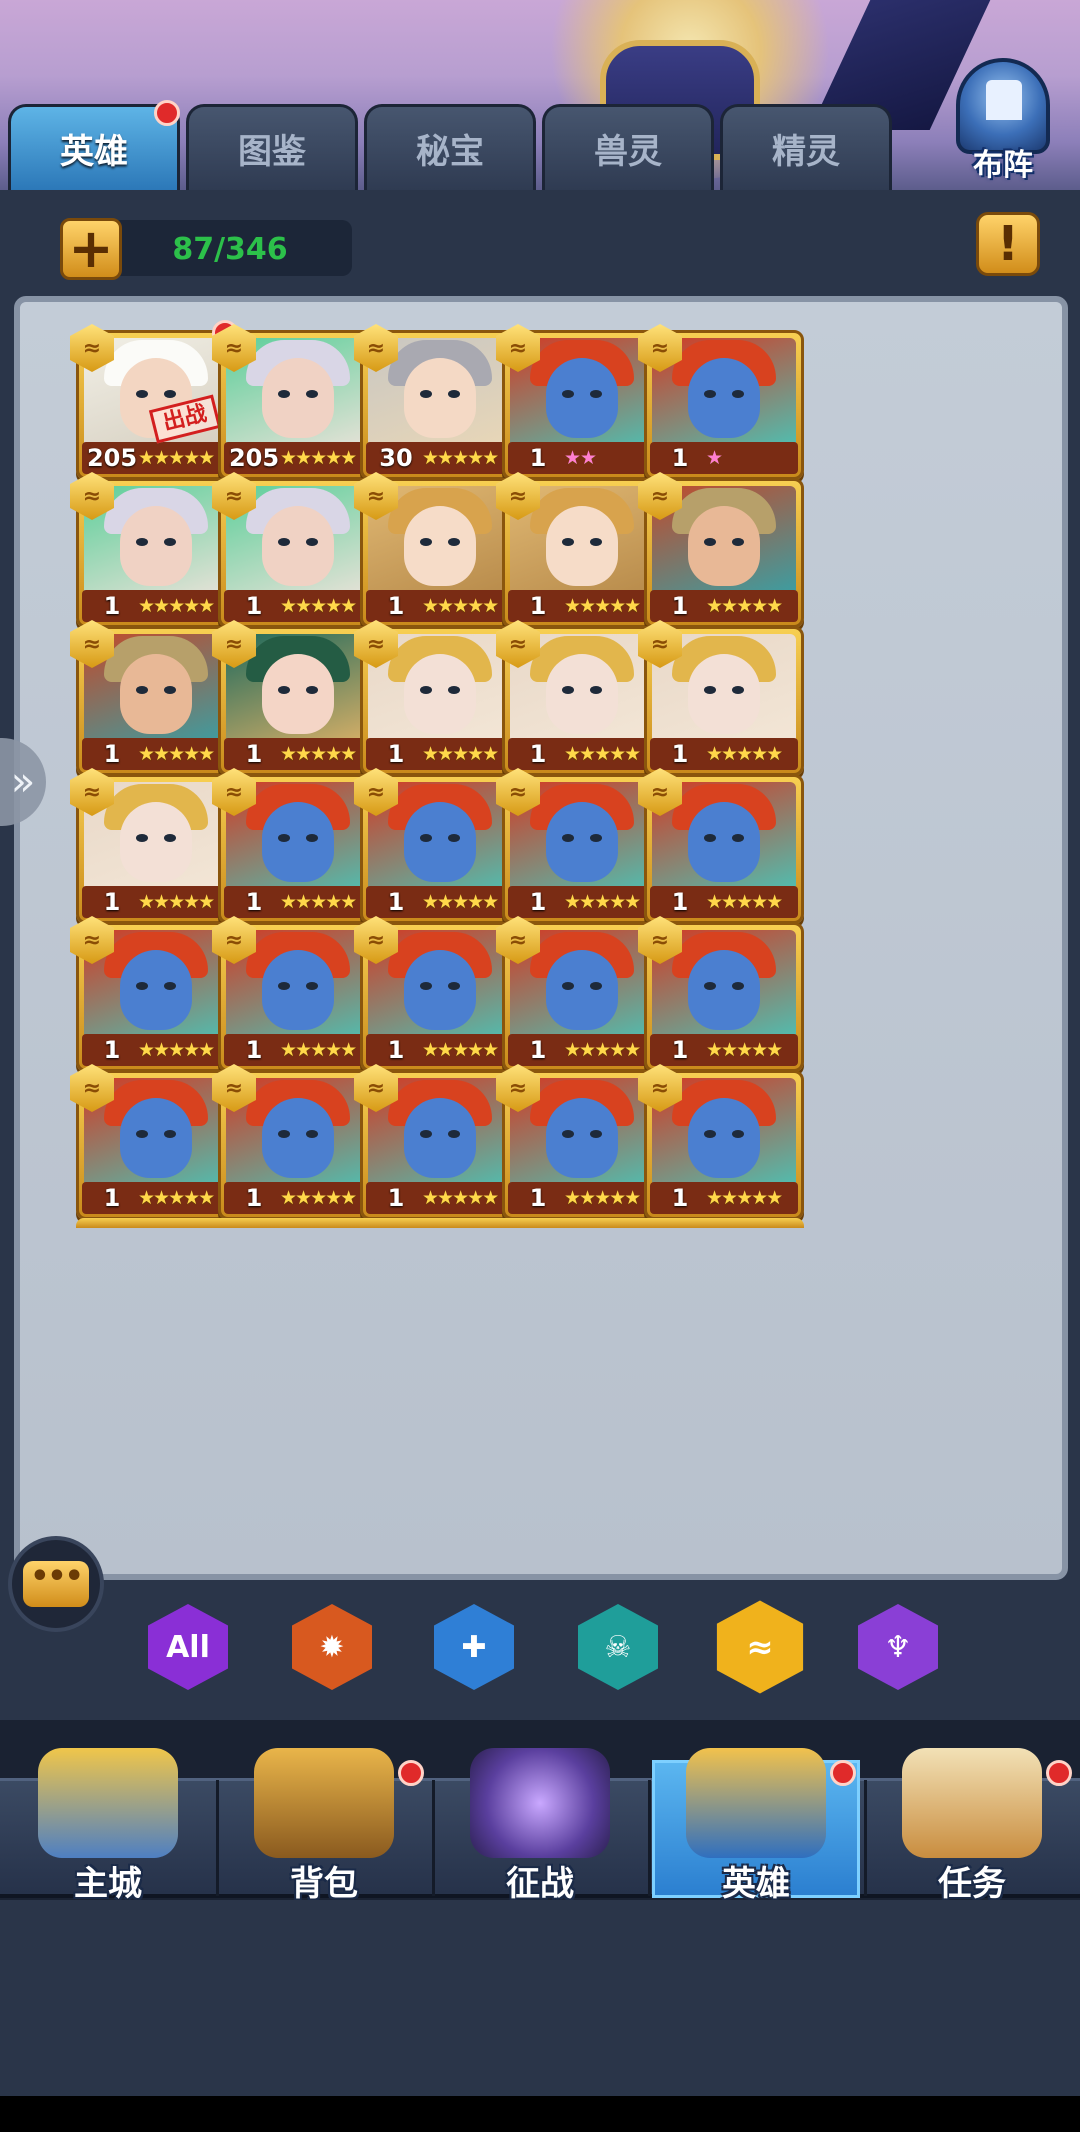  Describe the element at coordinates (540, 1884) in the screenshot. I see `nav-label: 征战` at that location.